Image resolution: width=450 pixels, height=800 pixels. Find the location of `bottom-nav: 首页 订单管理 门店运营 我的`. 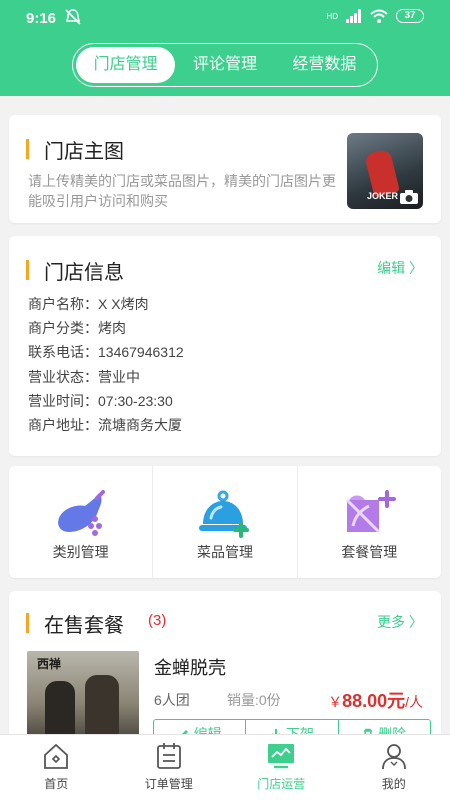

bottom-nav: 首页 订单管理 门店运营 我的 is located at coordinates (225, 767).